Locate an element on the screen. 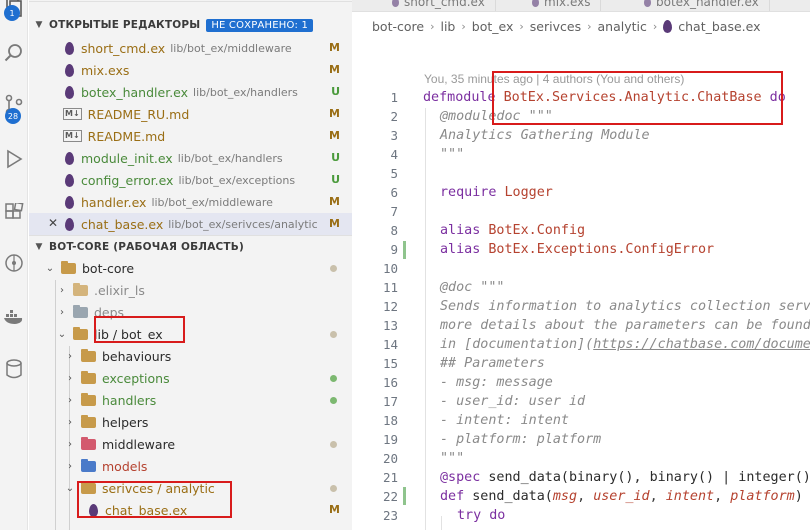 This screenshot has width=810, height=530. close-icon: ✕ is located at coordinates (53, 223).